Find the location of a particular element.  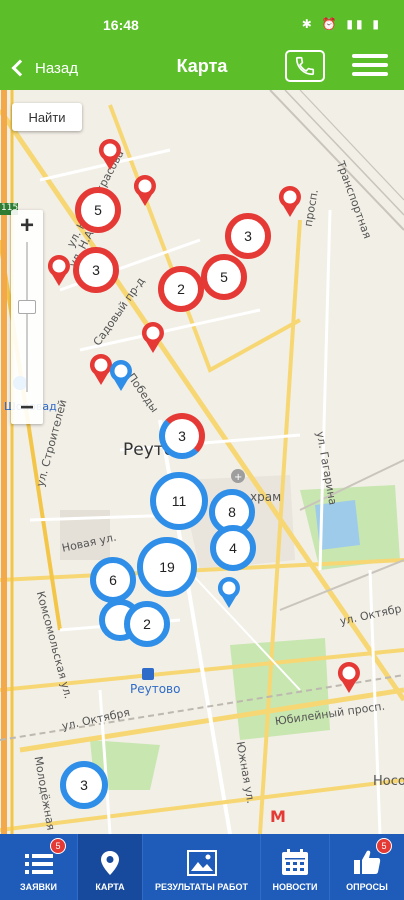

polls-badge: 5 is located at coordinates (384, 846).